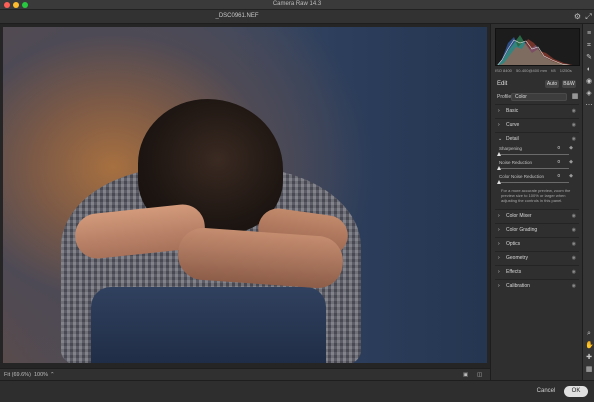  What do you see at coordinates (513, 244) in the screenshot?
I see `section-label: Optics` at bounding box center [513, 244].